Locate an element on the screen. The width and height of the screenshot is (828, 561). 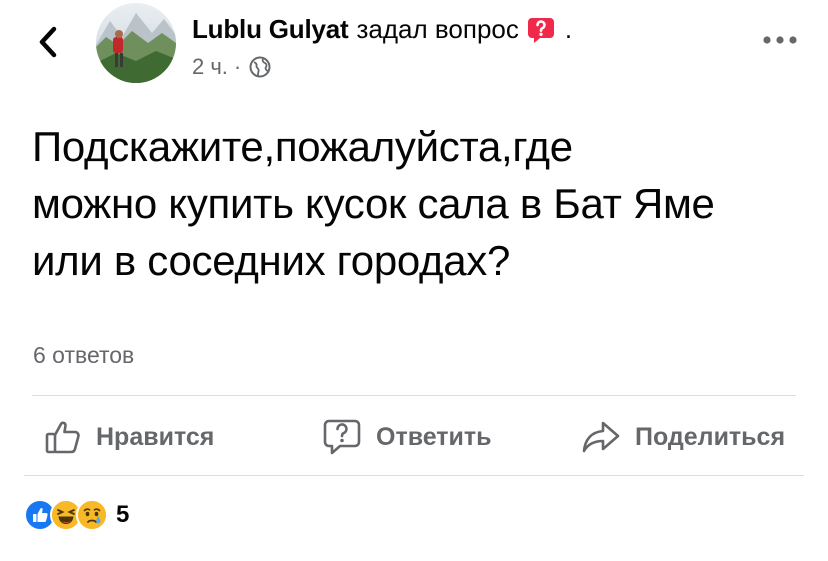
reply-button: Ответить is located at coordinates (407, 437).